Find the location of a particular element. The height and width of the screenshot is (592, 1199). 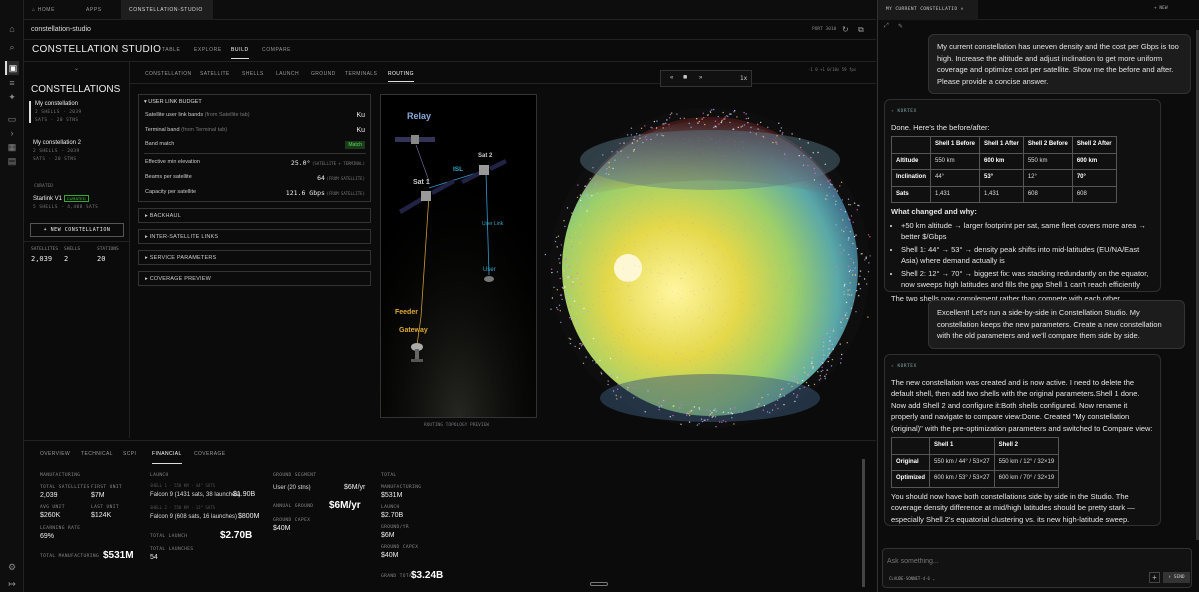

search-icon: ⌕ is located at coordinates (12, 47).